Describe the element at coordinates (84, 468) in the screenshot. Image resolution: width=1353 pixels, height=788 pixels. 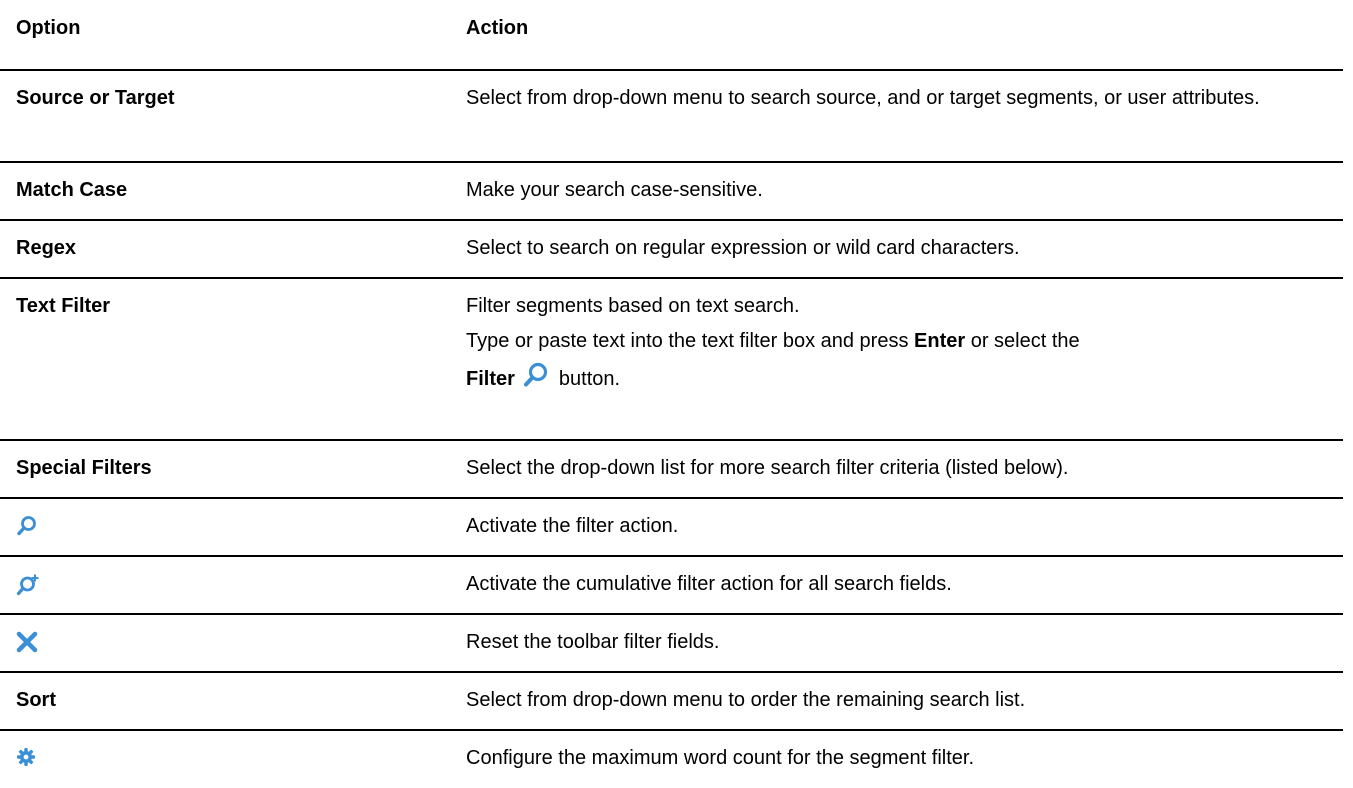
I see `option-label: Special Filters` at that location.